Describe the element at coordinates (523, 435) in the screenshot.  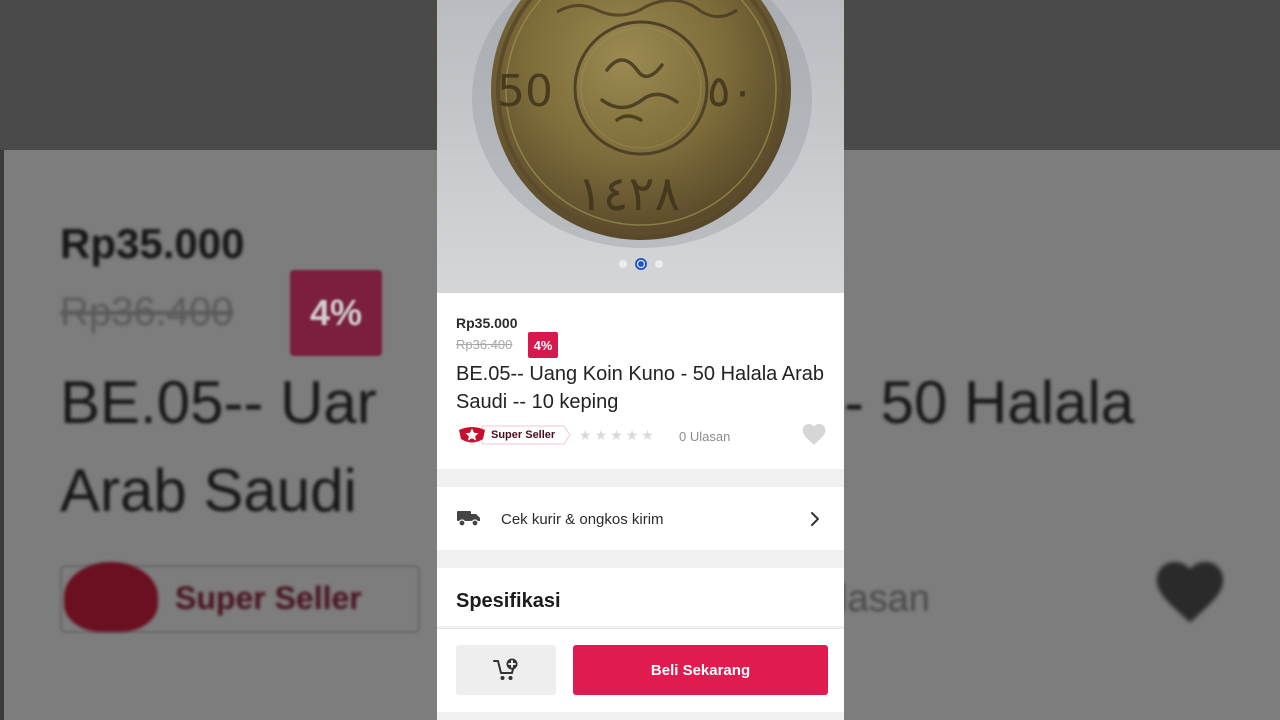
I see `super-seller-label: Super Seller` at that location.